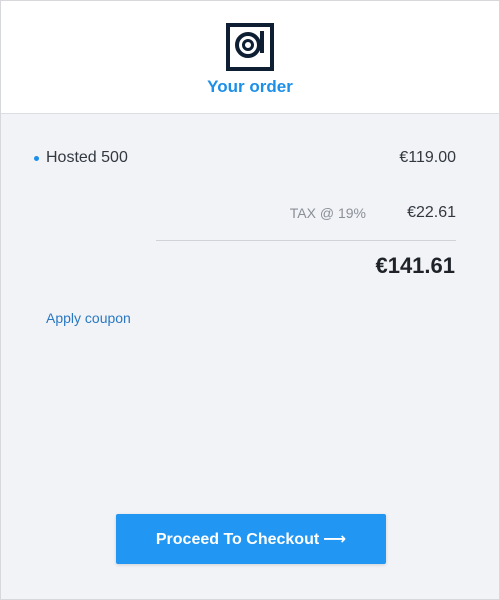 This screenshot has width=500, height=600. I want to click on tax-label: TAX @ 19%, so click(327, 213).